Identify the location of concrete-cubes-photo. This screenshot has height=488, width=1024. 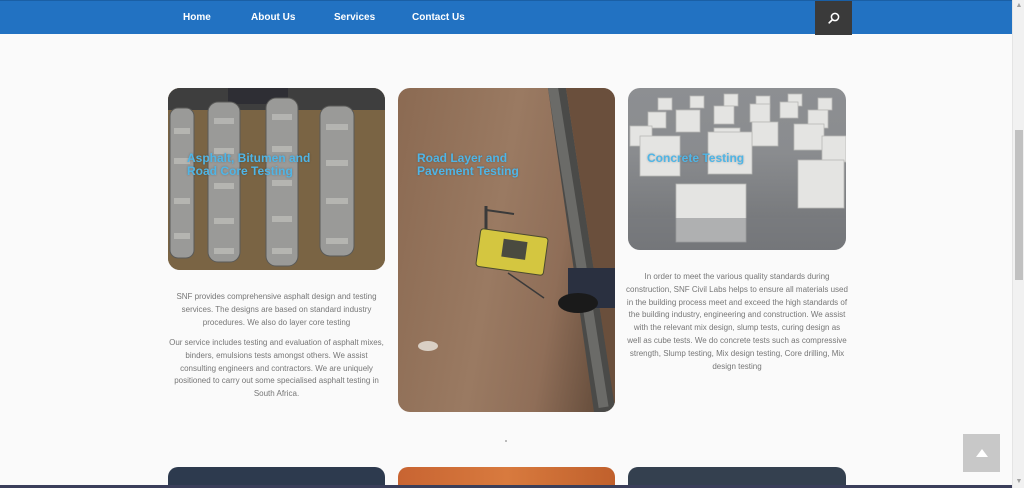
(737, 171).